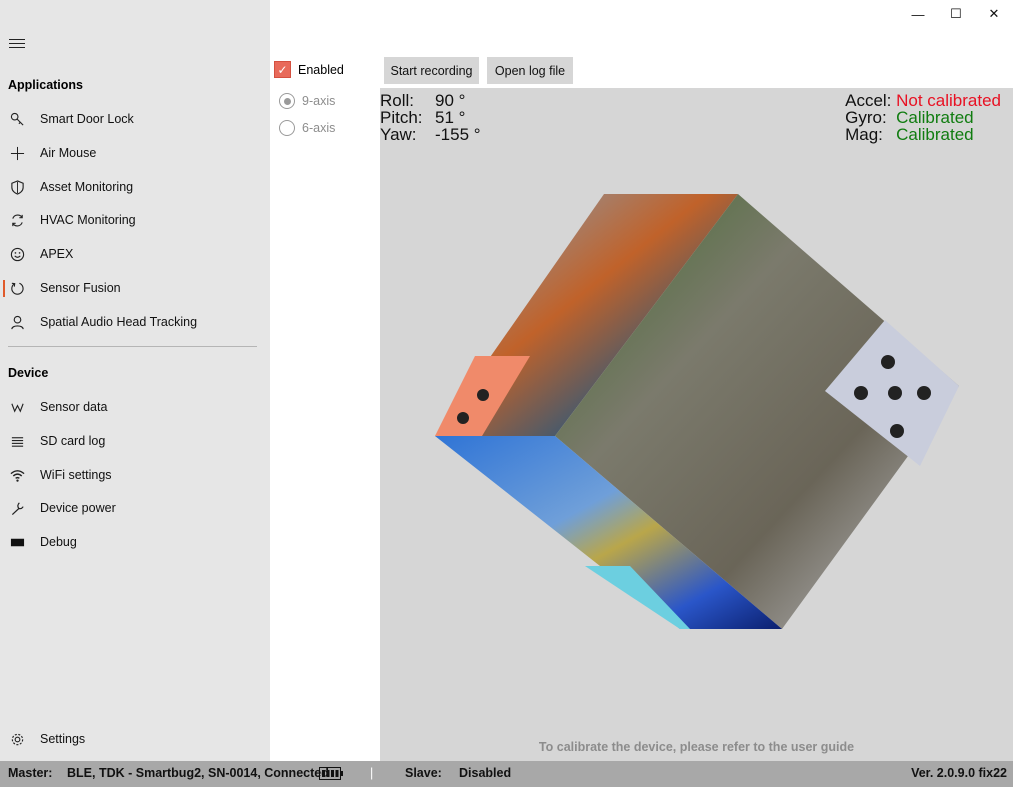 This screenshot has width=1013, height=787. I want to click on master-value: BLE, TDK - Smartbug2, SN-0014, Connected, so click(198, 773).